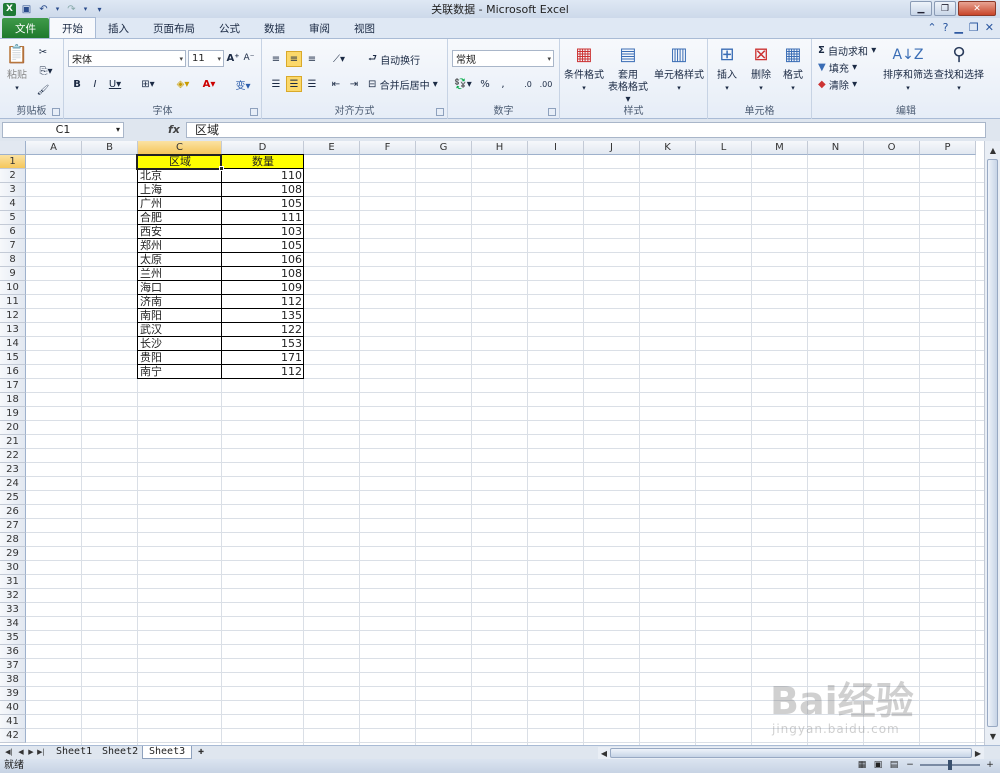 This screenshot has height=773, width=1000. Describe the element at coordinates (180, 274) in the screenshot. I see `cell-region: 兰州` at that location.